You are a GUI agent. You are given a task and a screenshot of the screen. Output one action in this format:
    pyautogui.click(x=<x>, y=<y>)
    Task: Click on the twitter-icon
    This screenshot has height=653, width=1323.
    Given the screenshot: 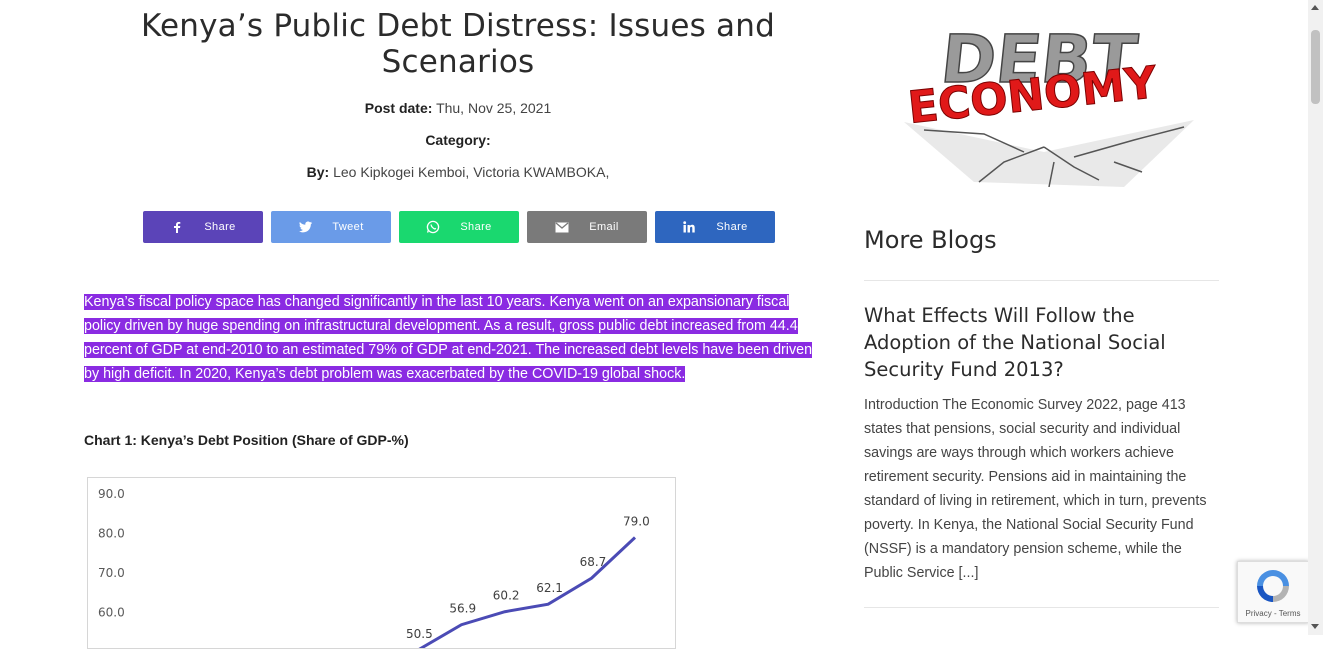 What is the action you would take?
    pyautogui.click(x=305, y=227)
    